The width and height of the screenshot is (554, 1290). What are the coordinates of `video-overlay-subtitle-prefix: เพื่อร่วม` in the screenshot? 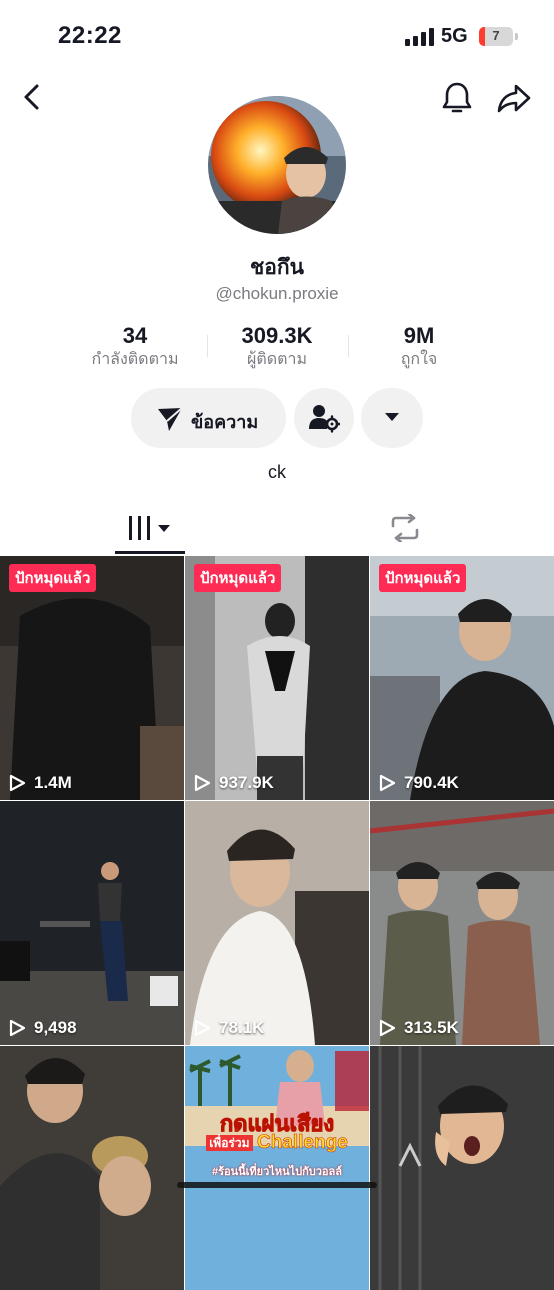 It's located at (229, 1142).